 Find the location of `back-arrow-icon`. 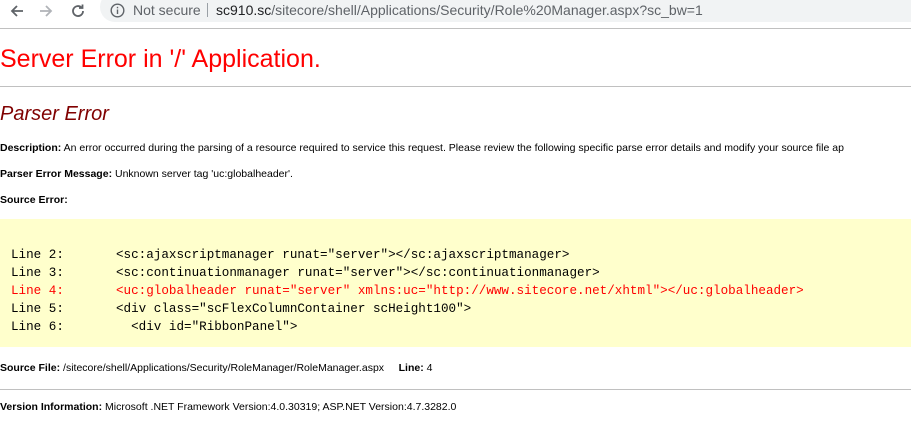

back-arrow-icon is located at coordinates (16, 11).